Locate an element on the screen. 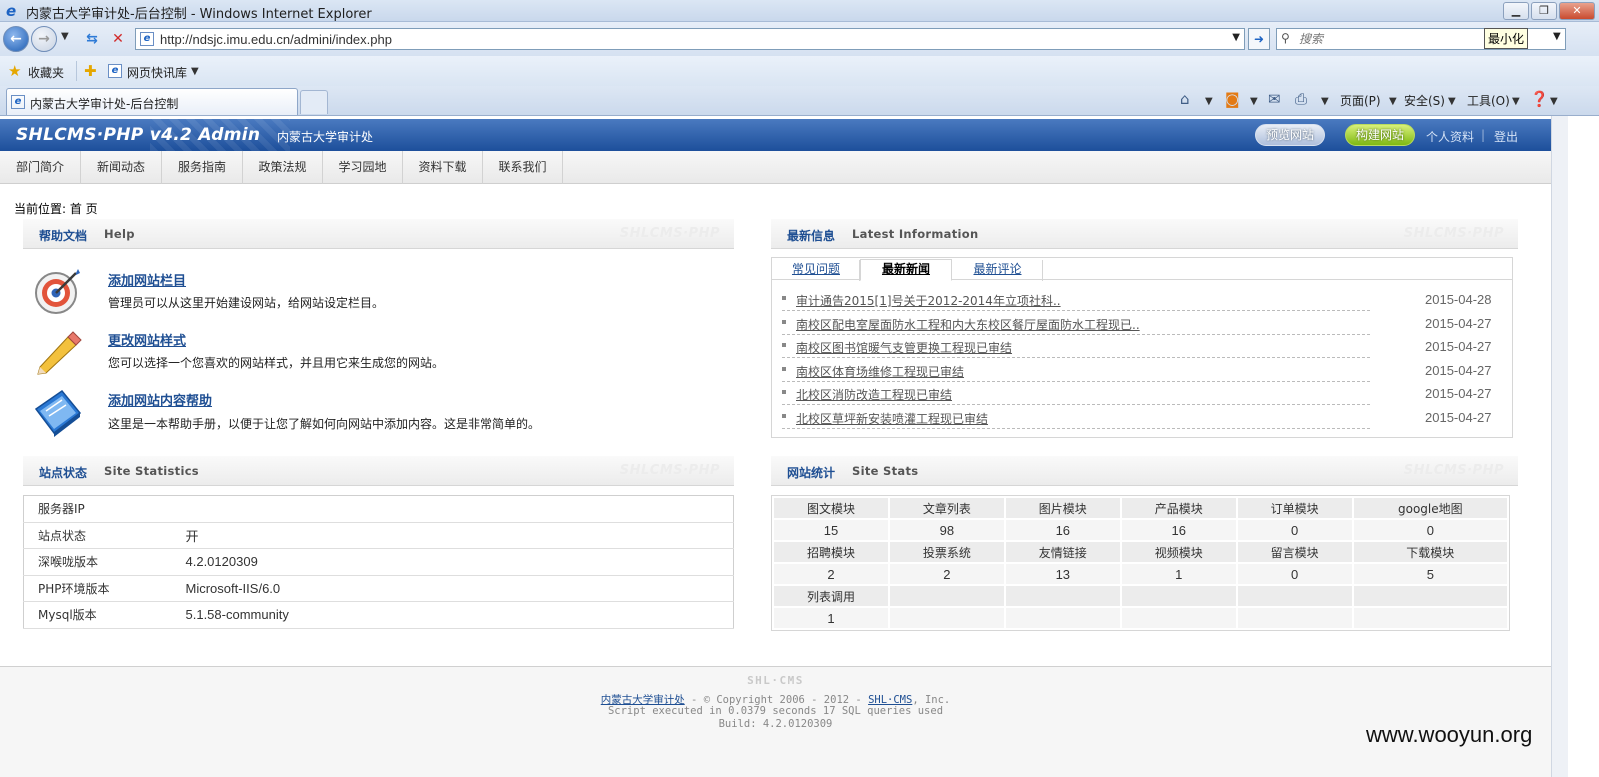  feeds-icon: ◙ is located at coordinates (1232, 99).